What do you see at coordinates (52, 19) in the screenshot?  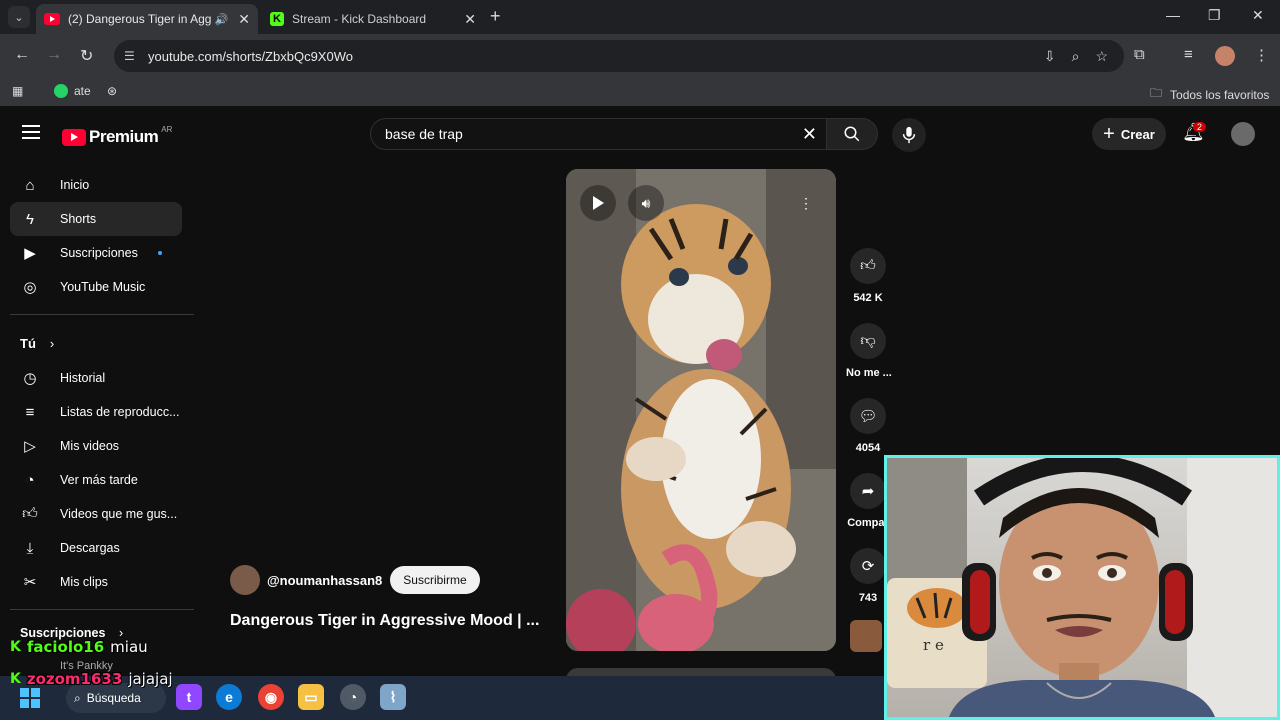 I see `youtube-favicon-icon` at bounding box center [52, 19].